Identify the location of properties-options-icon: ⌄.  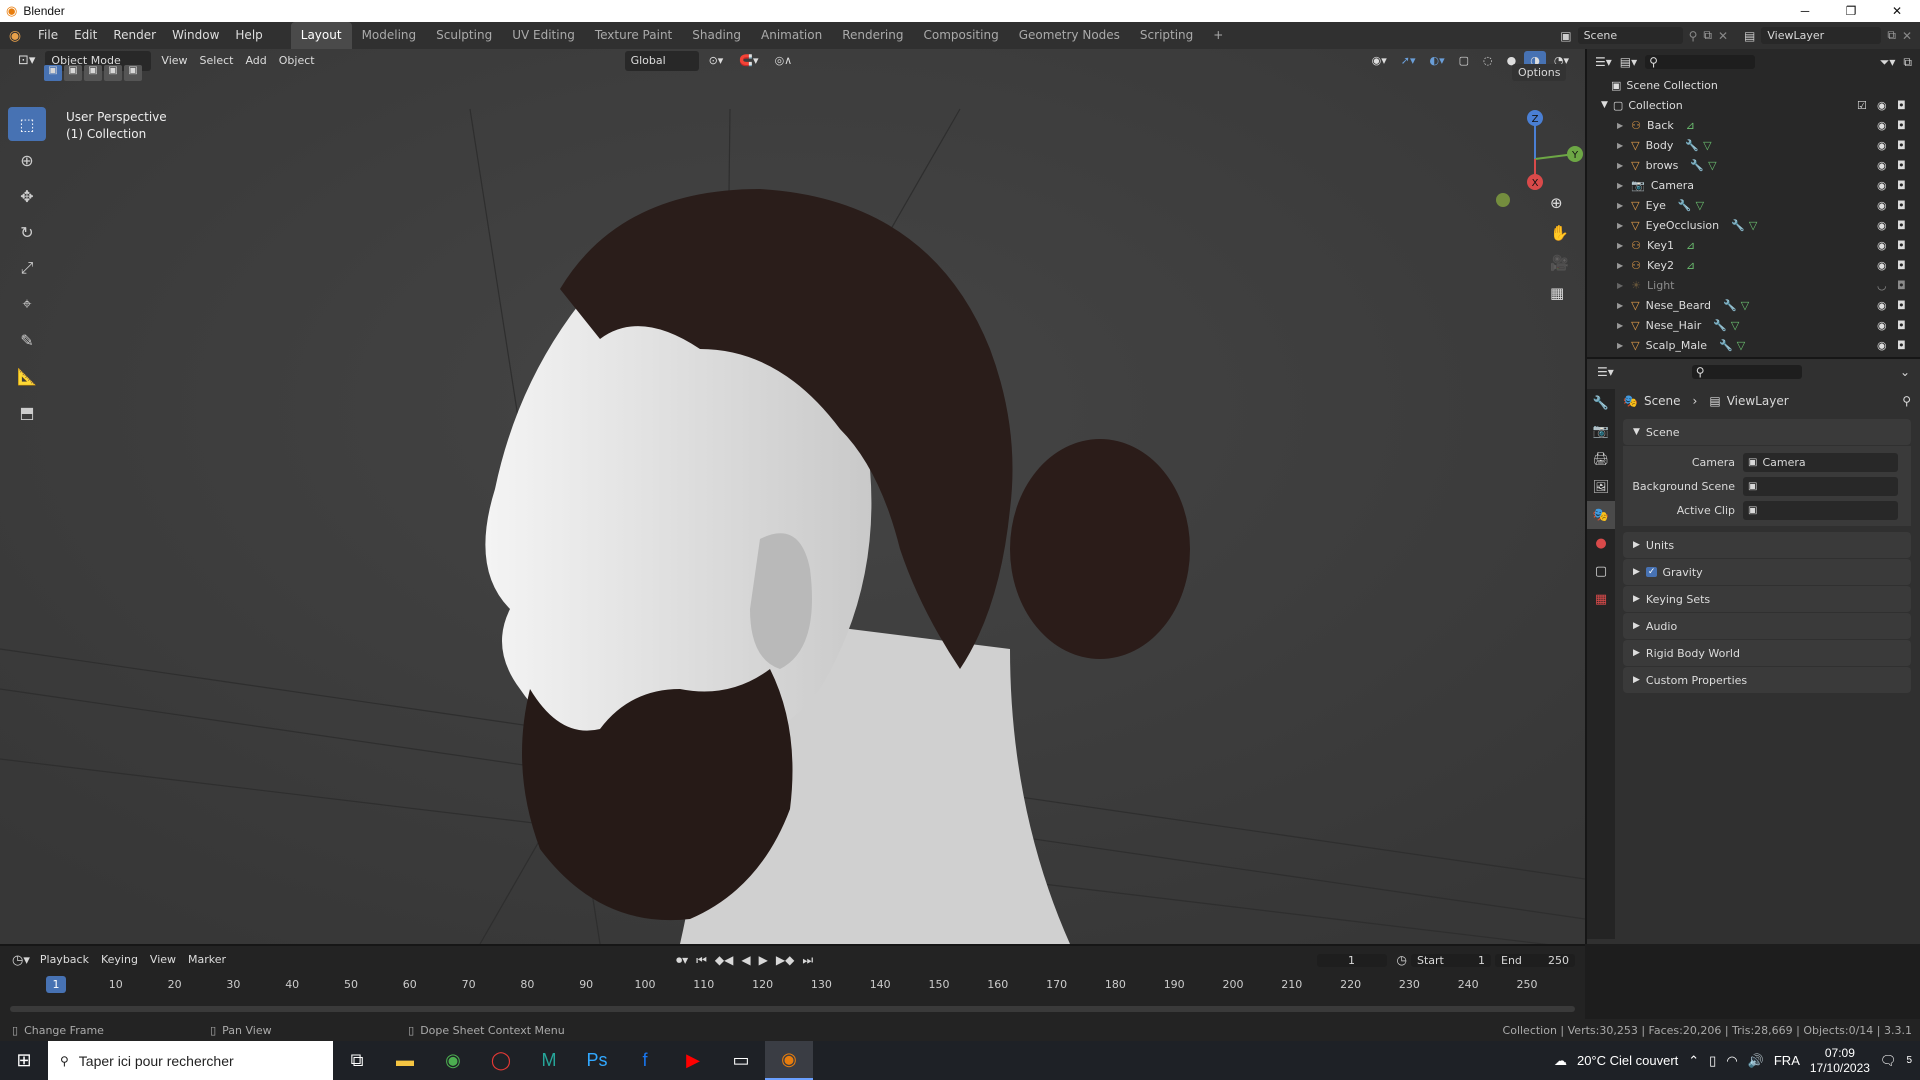
(1905, 372).